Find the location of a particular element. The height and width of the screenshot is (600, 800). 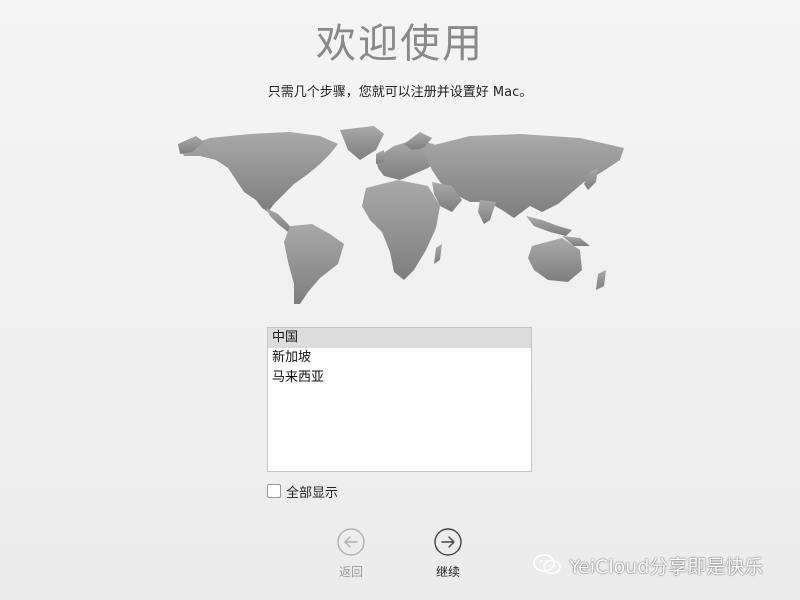

page-title: 欢迎使用 is located at coordinates (400, 44).